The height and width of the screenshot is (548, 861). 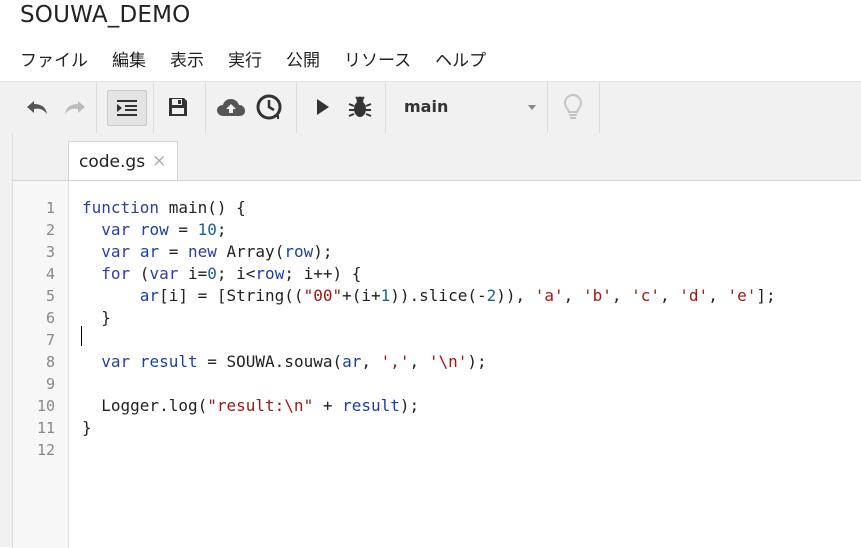 What do you see at coordinates (41, 364) in the screenshot?
I see `line-number-gutter: 1 2 3 4 5 6 7 8 9 10 11 12` at bounding box center [41, 364].